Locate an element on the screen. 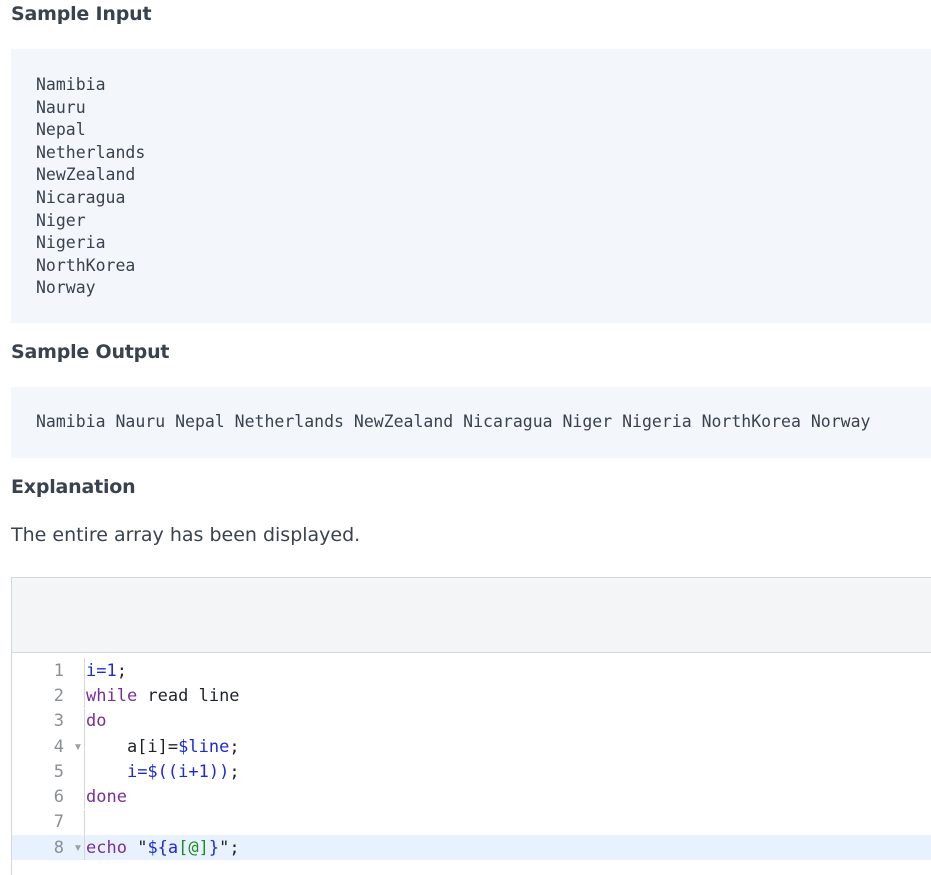  sample-input-line: Norway is located at coordinates (66, 288).